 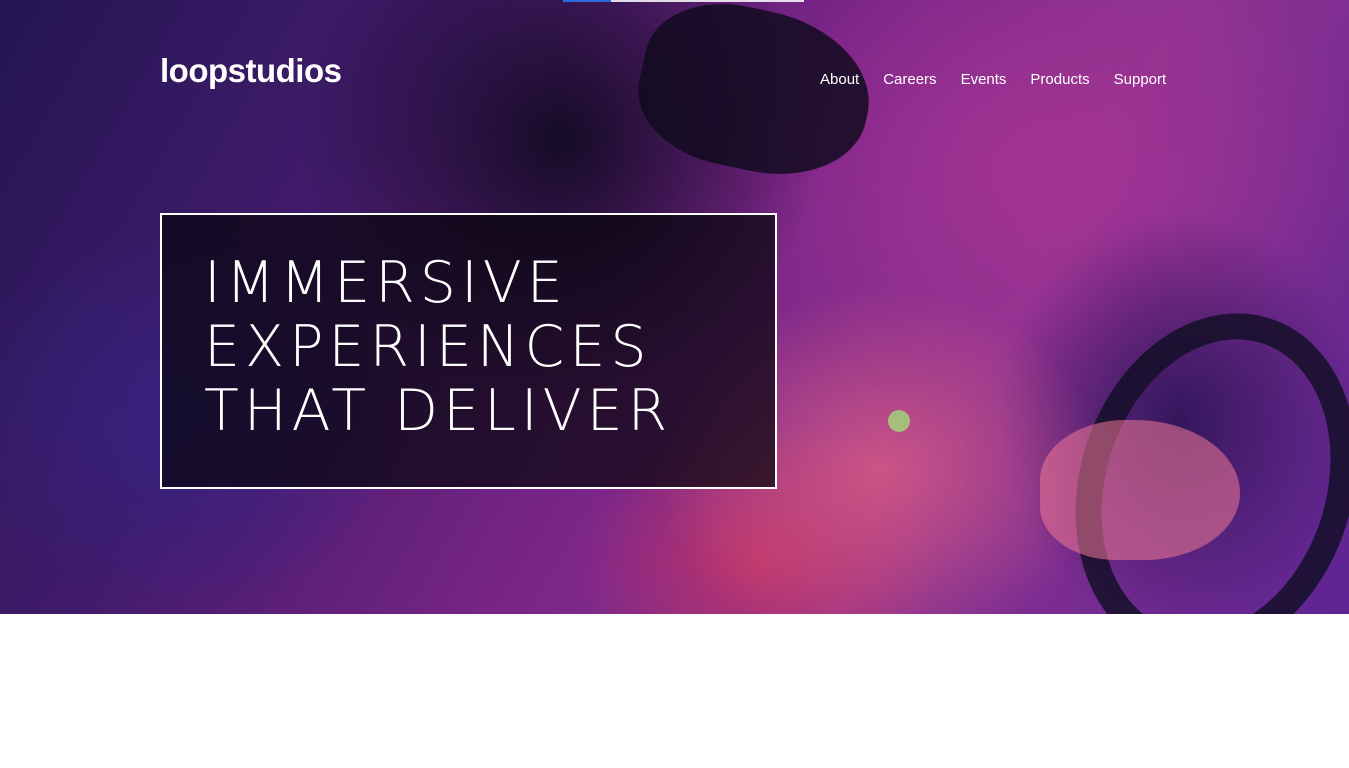 I want to click on nav-item-about: About, so click(x=839, y=80).